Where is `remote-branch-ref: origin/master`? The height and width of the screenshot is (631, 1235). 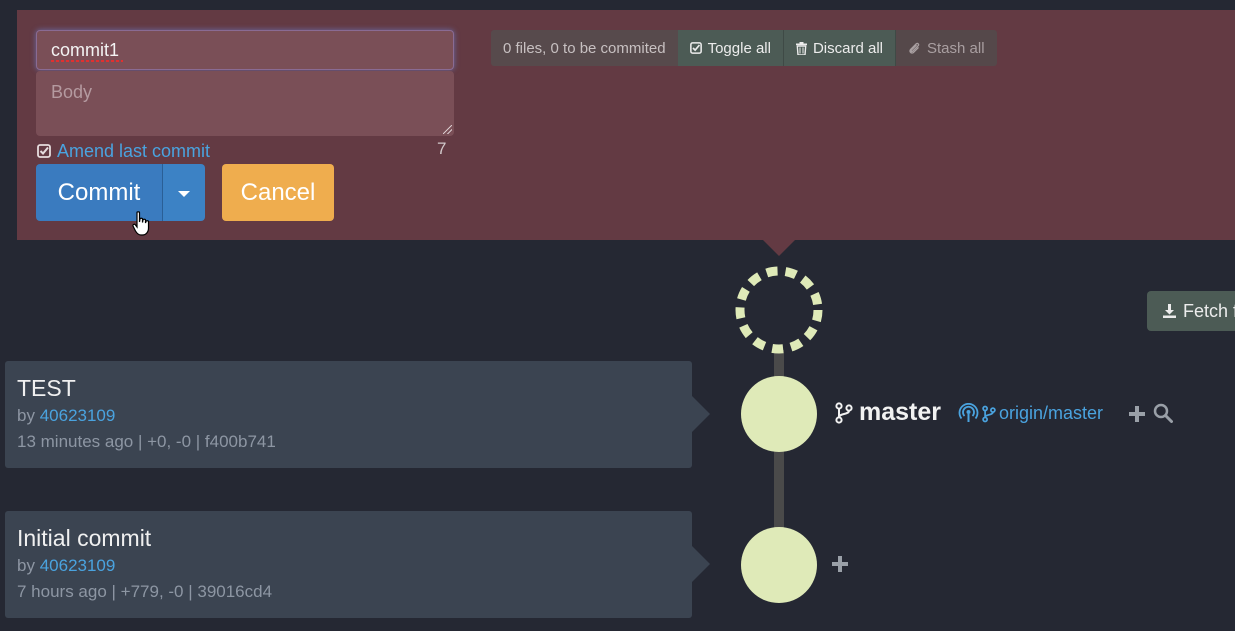
remote-branch-ref: origin/master is located at coordinates (1030, 413).